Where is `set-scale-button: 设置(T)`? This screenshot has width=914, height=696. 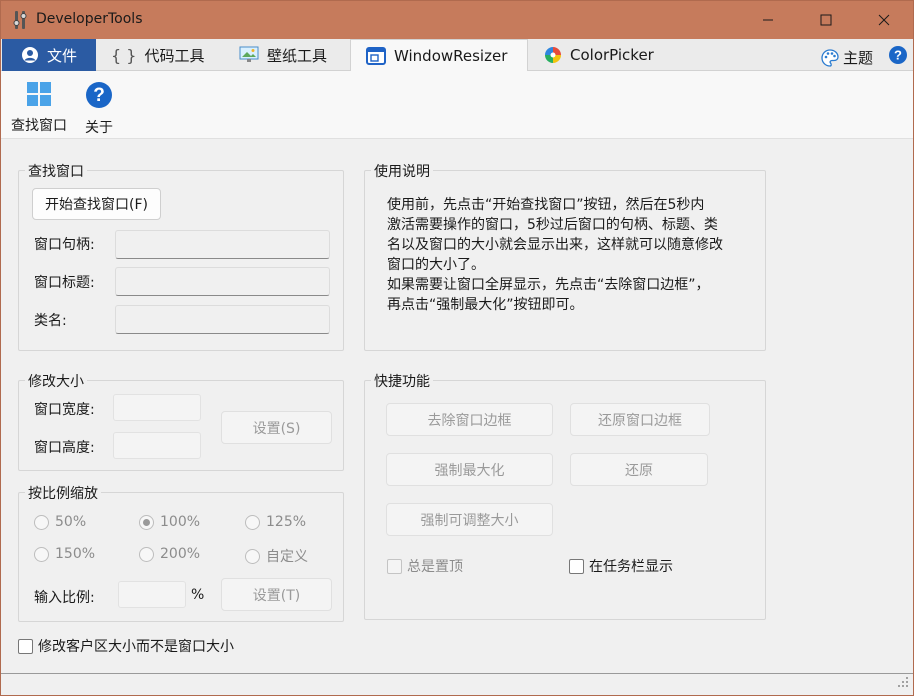 set-scale-button: 设置(T) is located at coordinates (276, 594).